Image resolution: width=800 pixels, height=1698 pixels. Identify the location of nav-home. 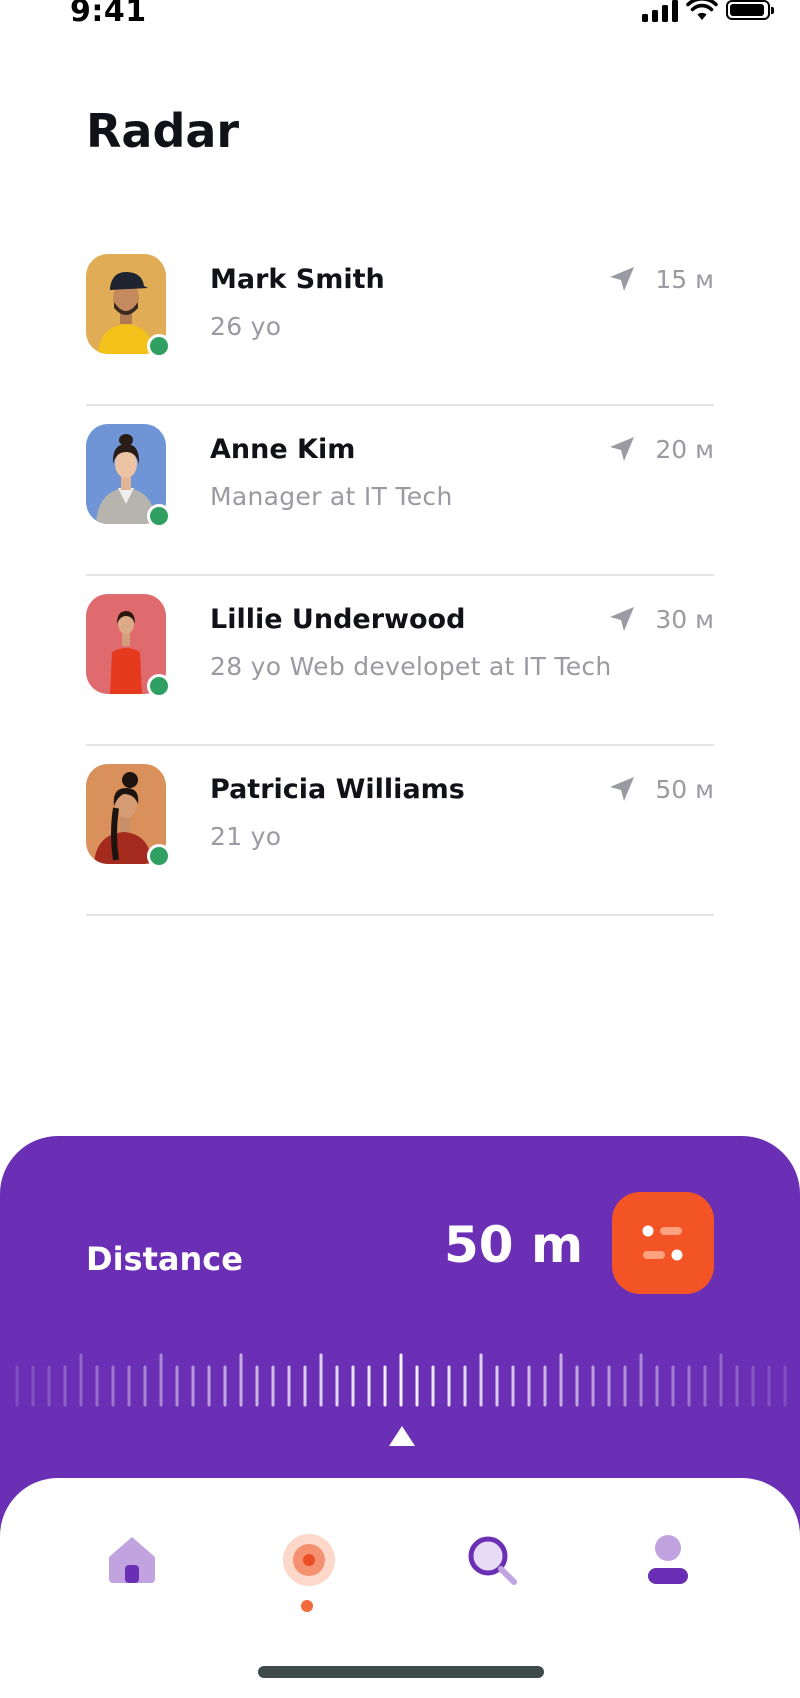
(132, 1560).